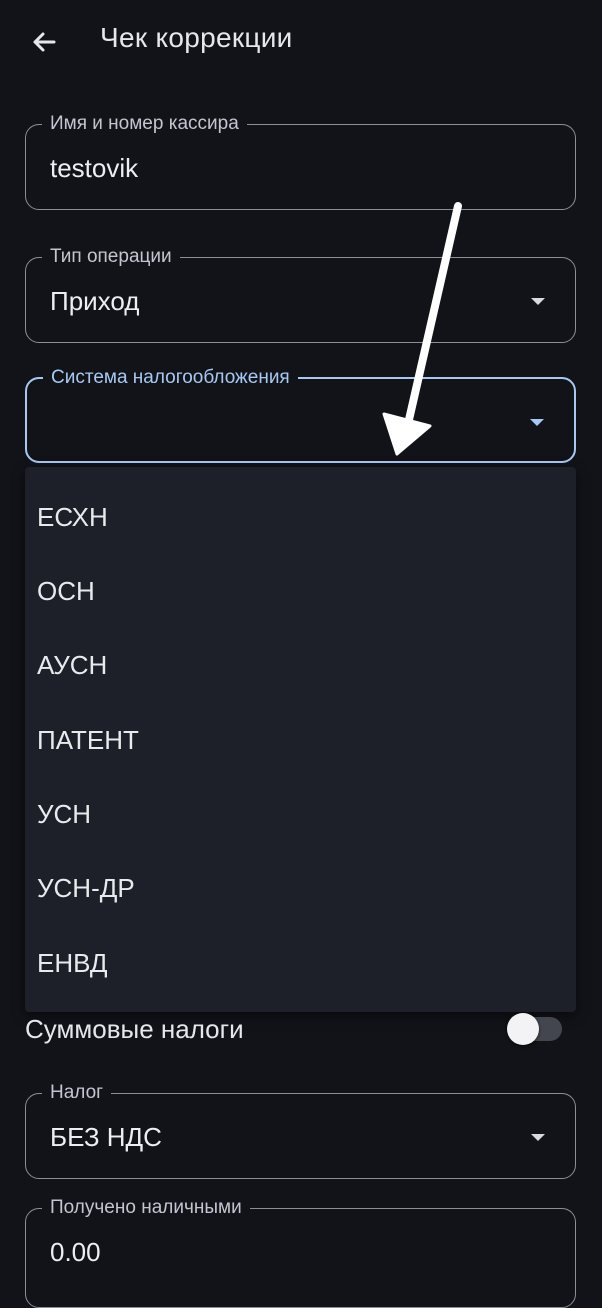 Image resolution: width=602 pixels, height=1308 pixels. What do you see at coordinates (300, 294) in the screenshot?
I see `operation-type-select: Тип операции Приход` at bounding box center [300, 294].